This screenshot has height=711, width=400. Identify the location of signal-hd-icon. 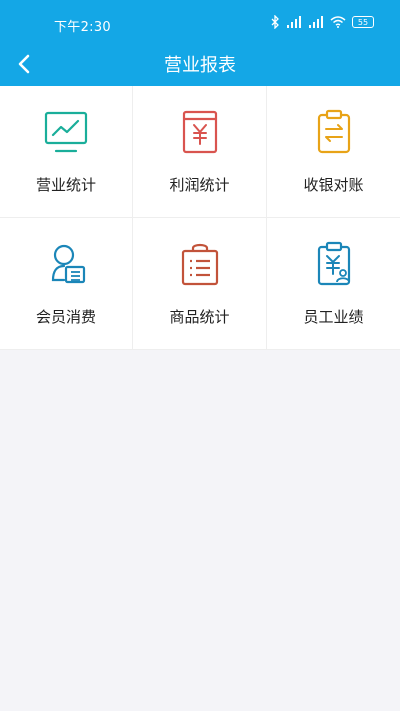
(316, 22).